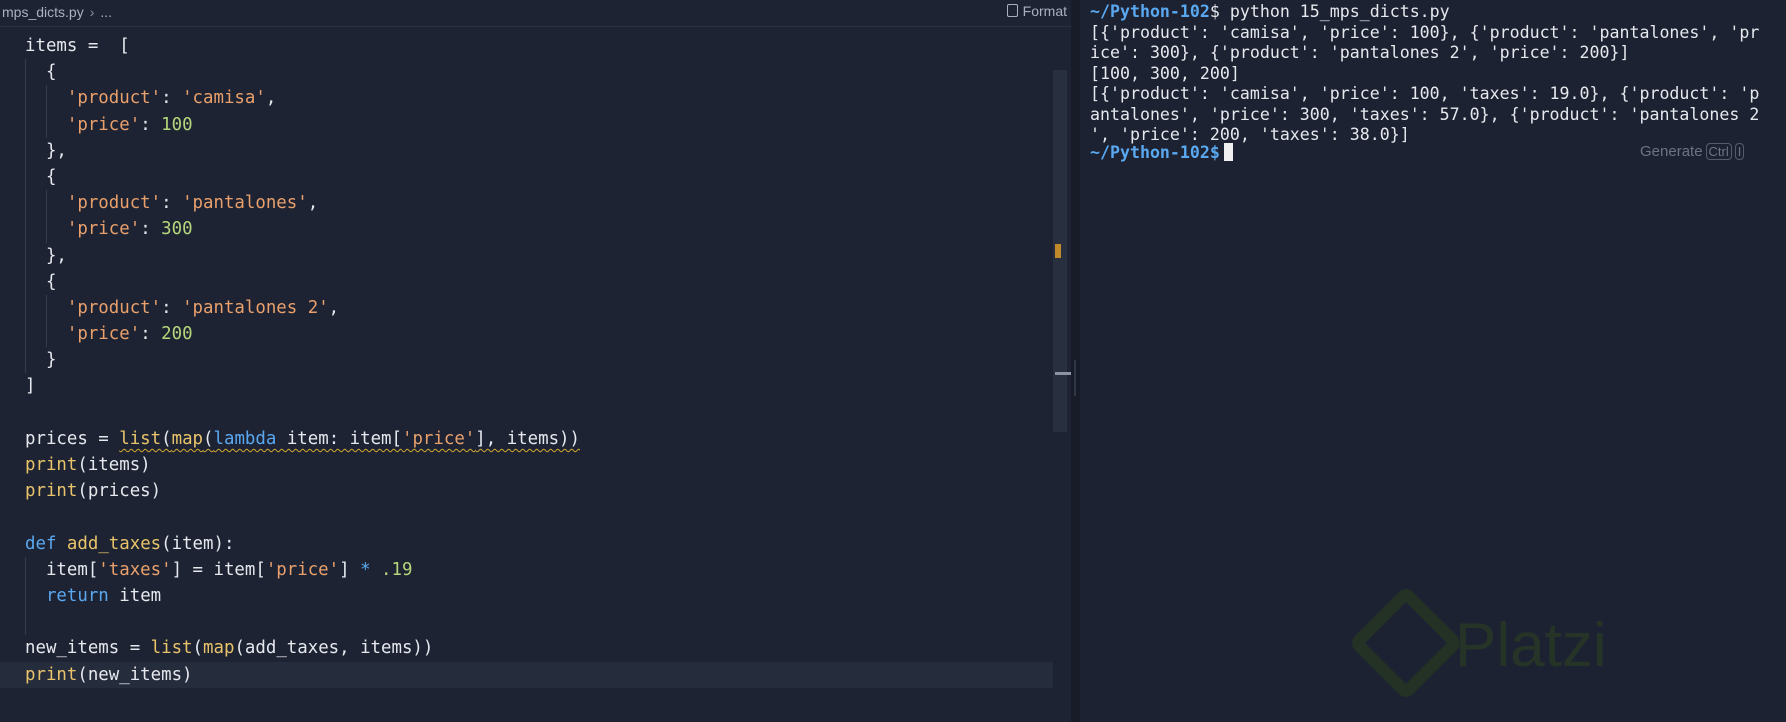 The width and height of the screenshot is (1786, 722). Describe the element at coordinates (77, 46) in the screenshot. I see `code-token: items = [` at that location.